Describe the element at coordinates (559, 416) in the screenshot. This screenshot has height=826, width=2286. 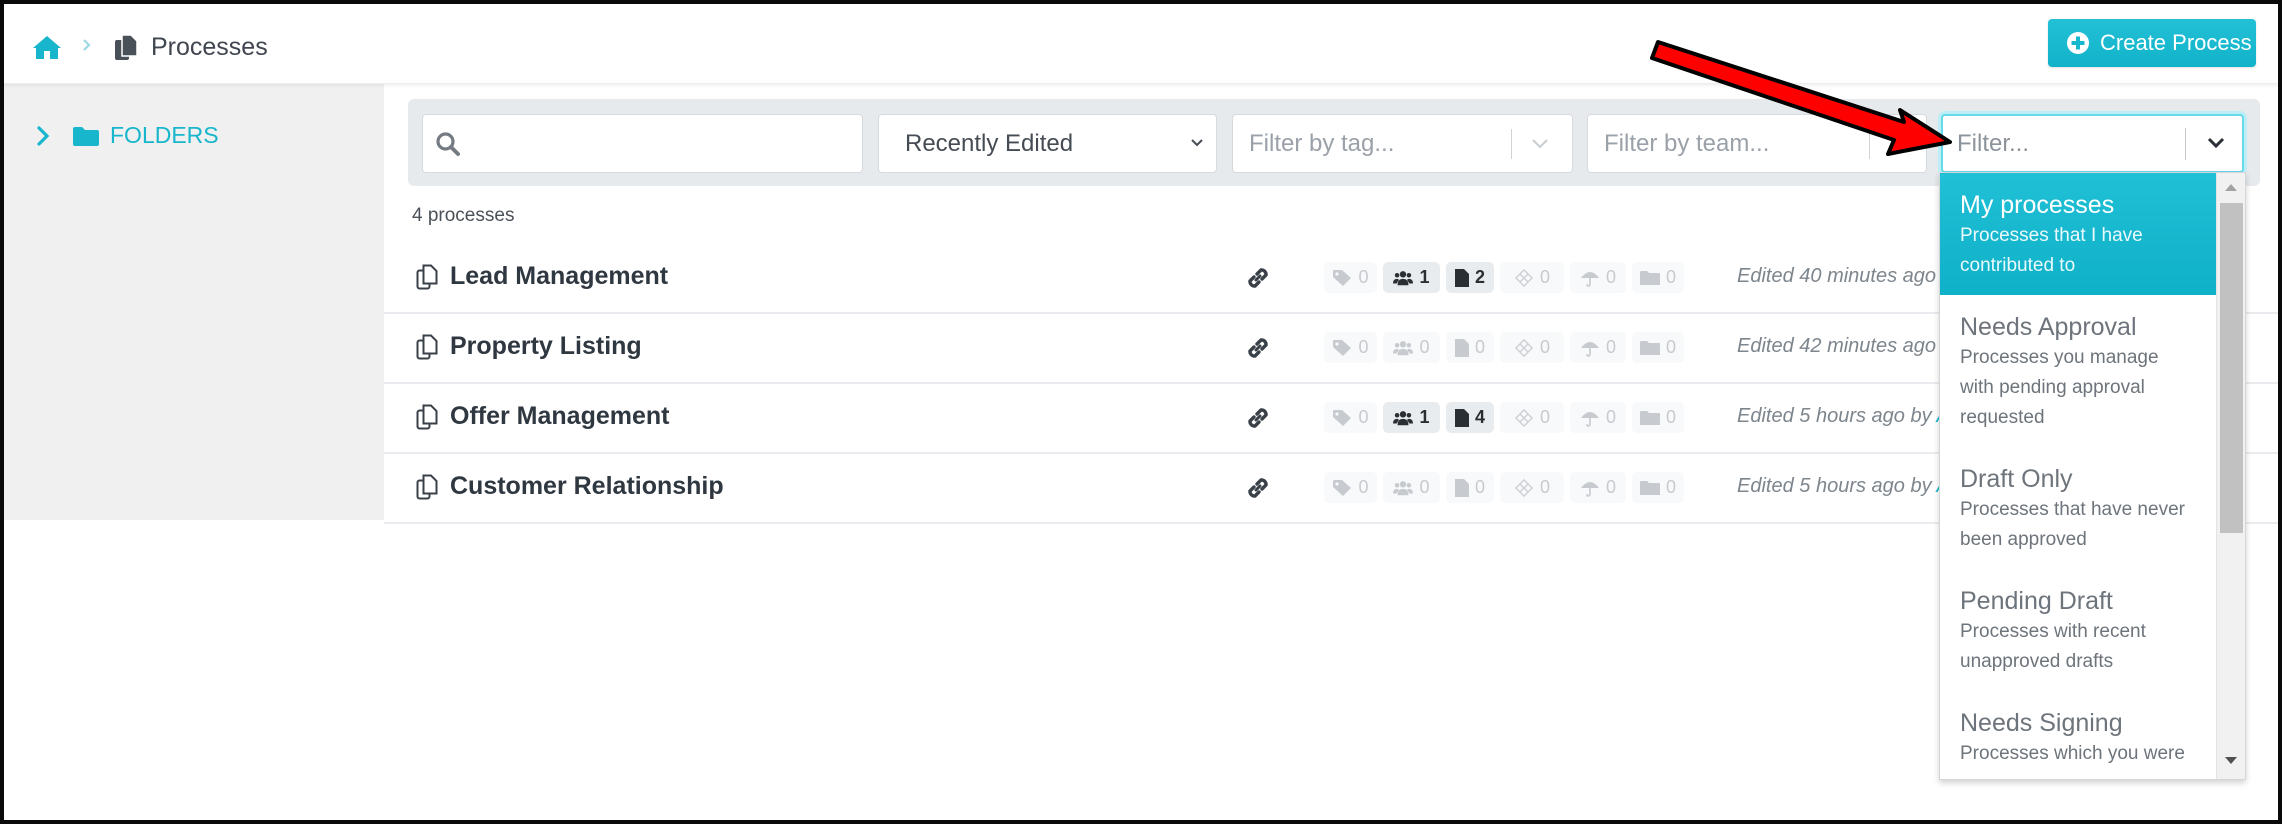
I see `process-name: Offer Management` at that location.